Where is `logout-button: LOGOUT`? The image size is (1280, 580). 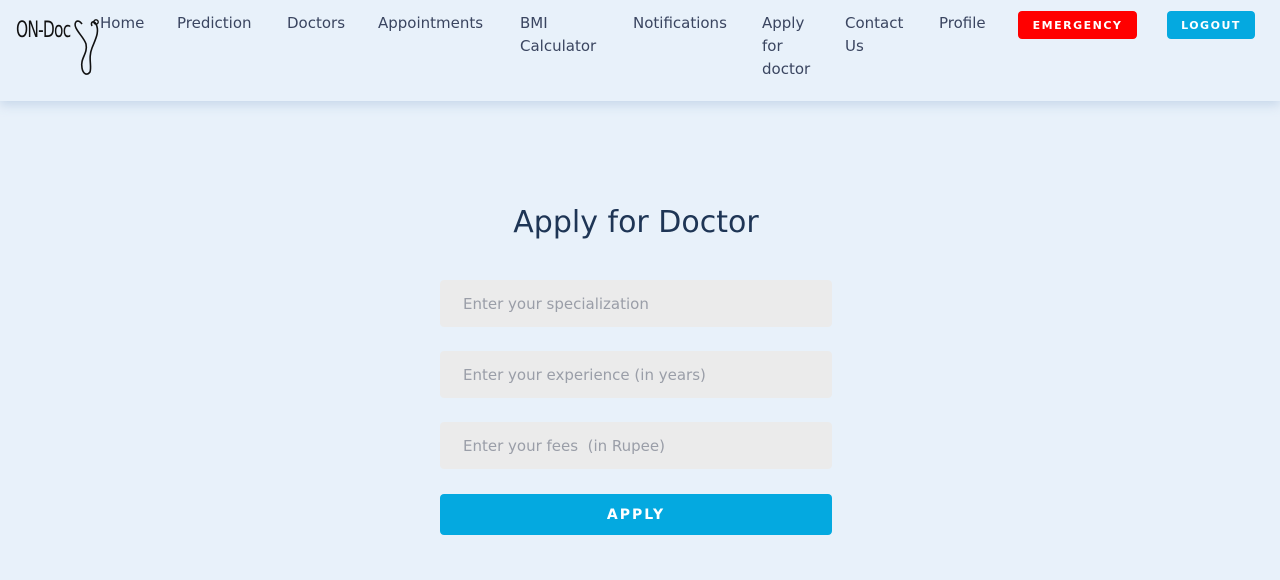
logout-button: LOGOUT is located at coordinates (1211, 25).